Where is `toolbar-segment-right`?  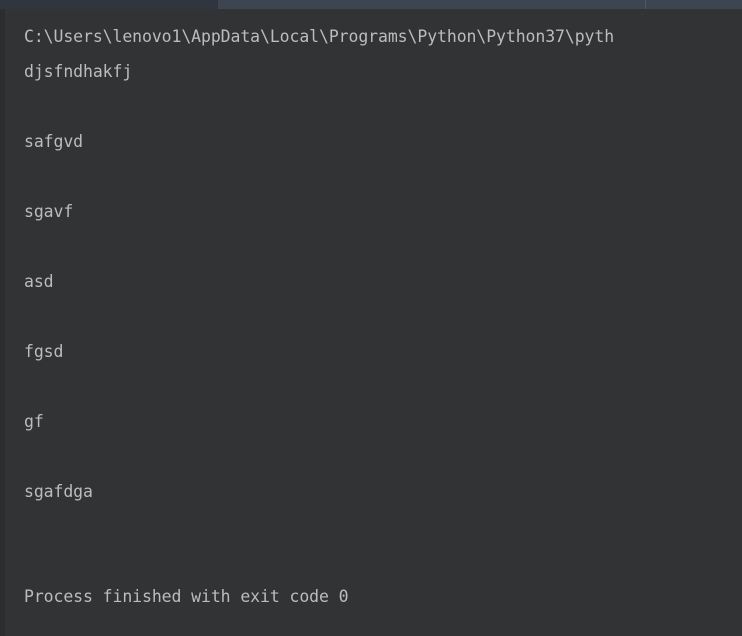
toolbar-segment-right is located at coordinates (694, 4).